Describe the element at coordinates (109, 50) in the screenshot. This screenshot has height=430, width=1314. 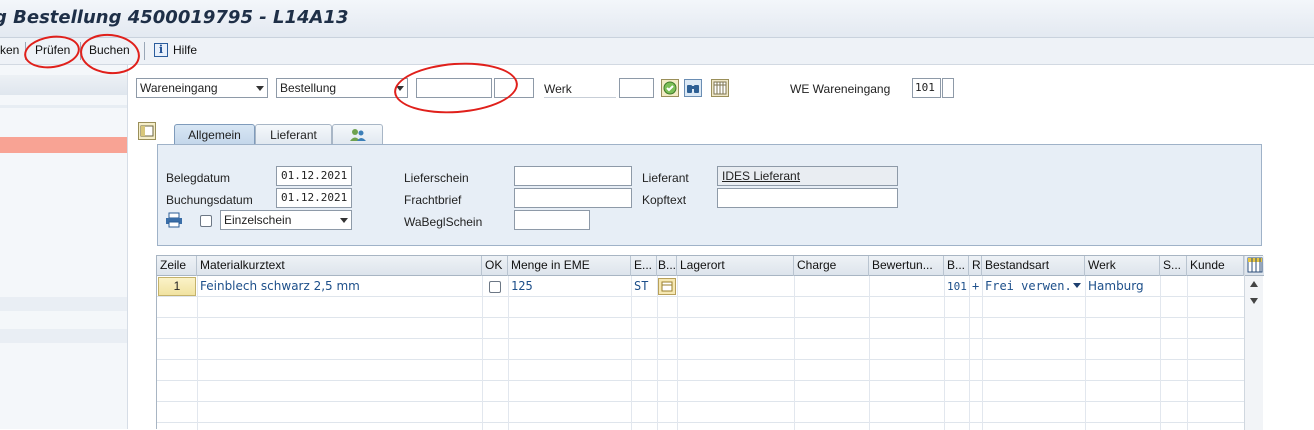
I see `buchen-button: Buchen` at that location.